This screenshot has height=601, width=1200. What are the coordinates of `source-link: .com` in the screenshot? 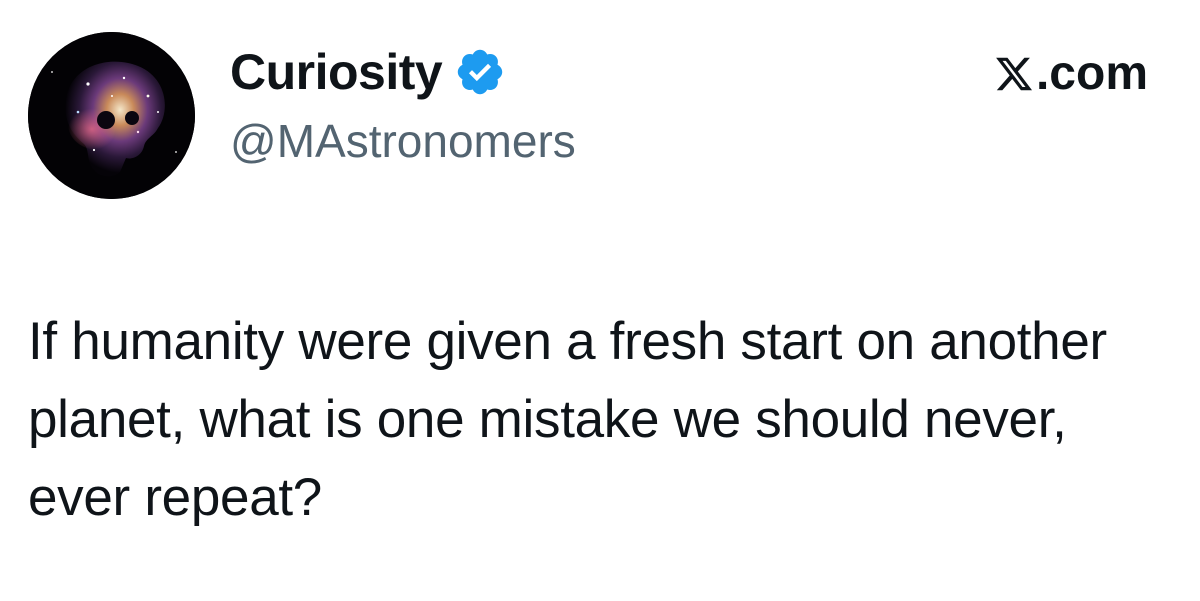 It's located at (1071, 74).